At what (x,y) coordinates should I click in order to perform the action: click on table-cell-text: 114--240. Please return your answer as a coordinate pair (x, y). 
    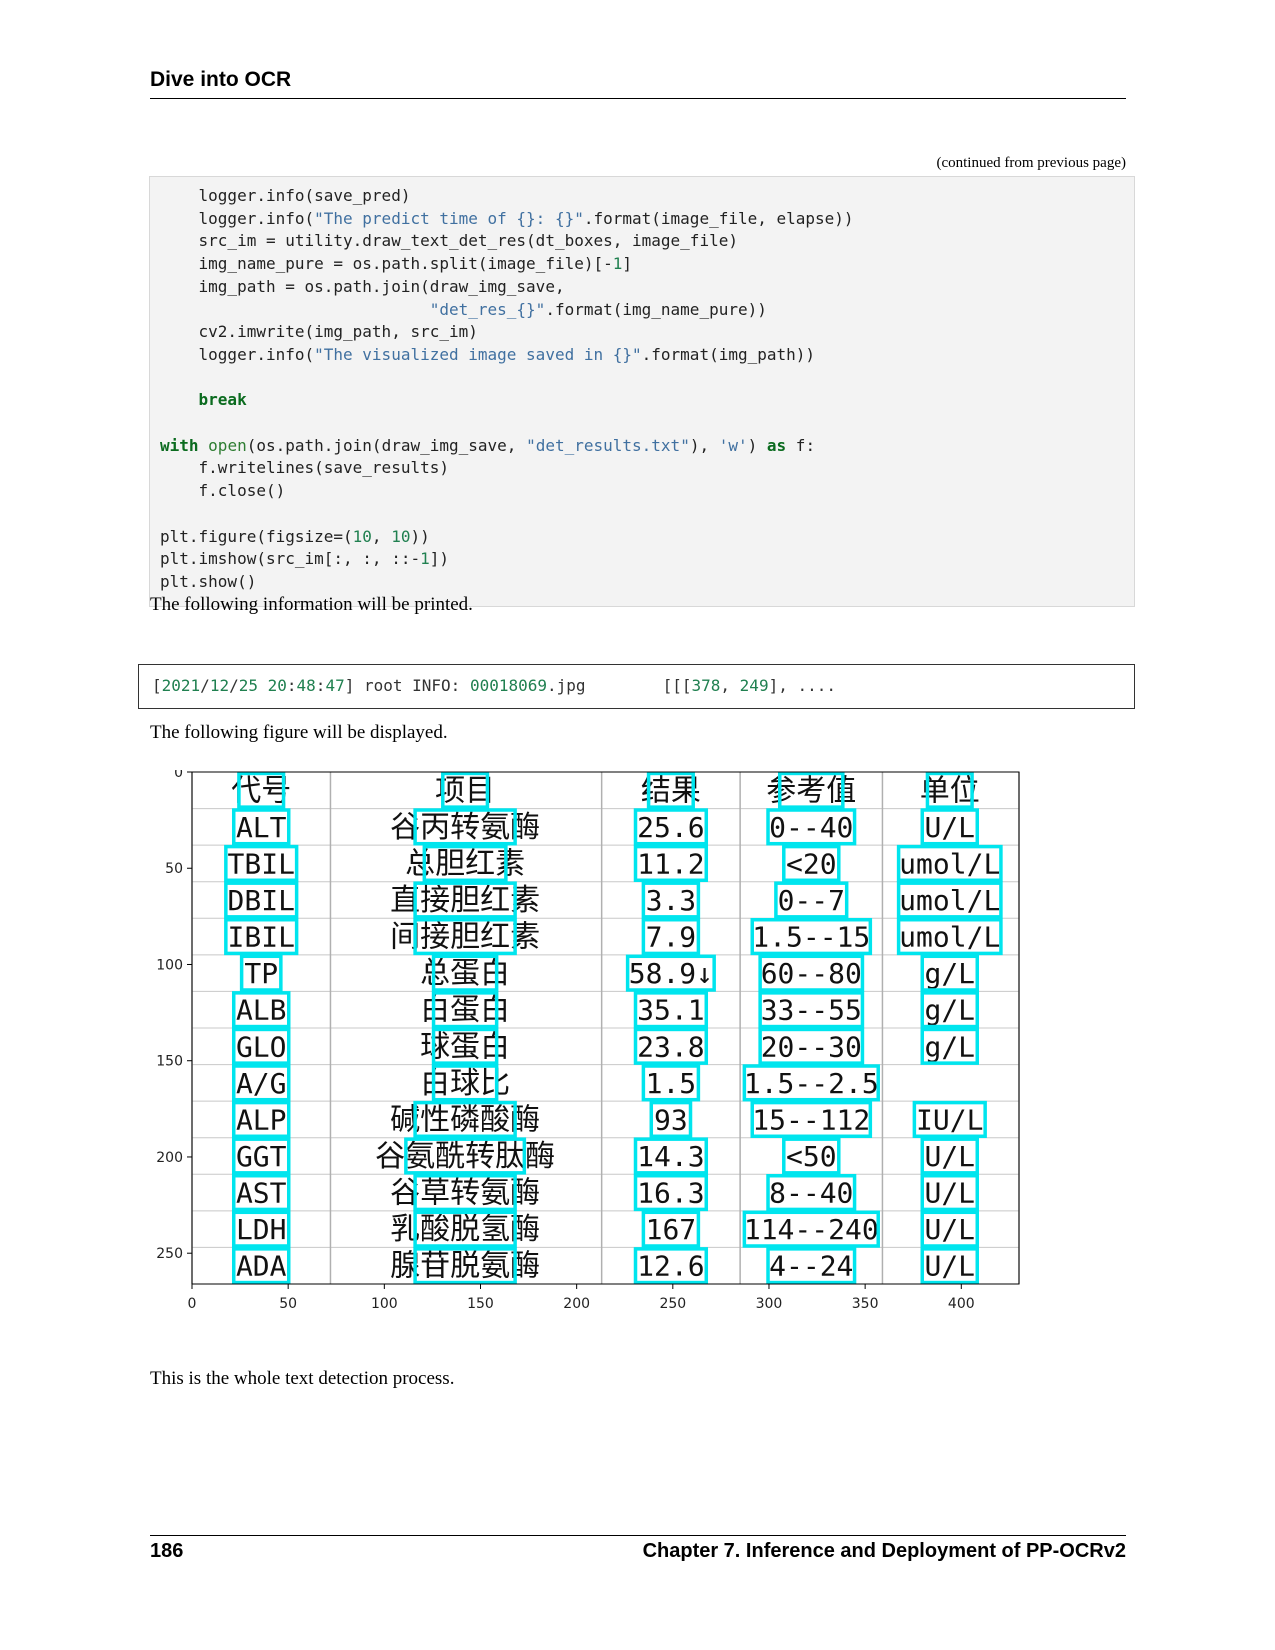
    Looking at the image, I should click on (811, 1229).